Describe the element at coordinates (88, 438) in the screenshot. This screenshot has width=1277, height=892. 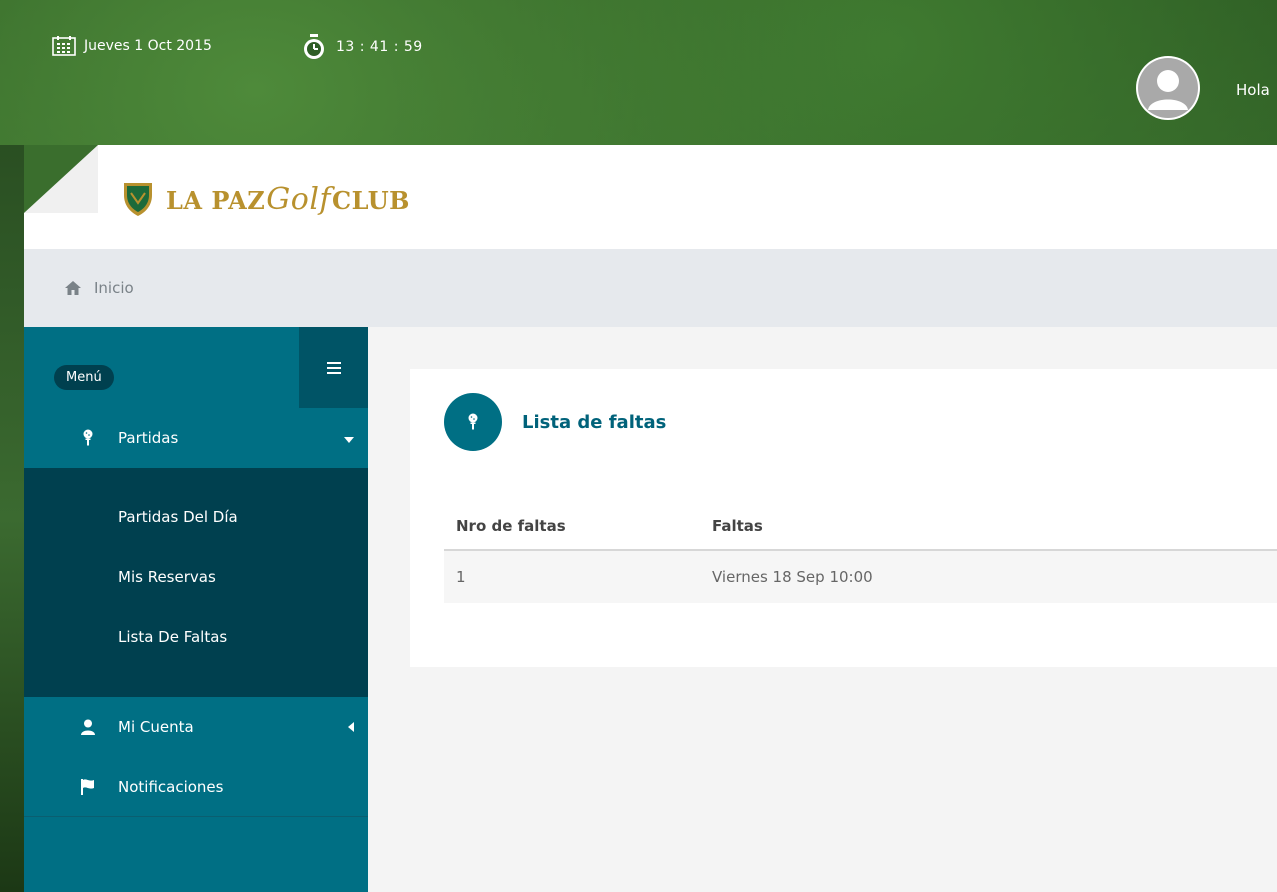
I see `golf-tee-icon` at that location.